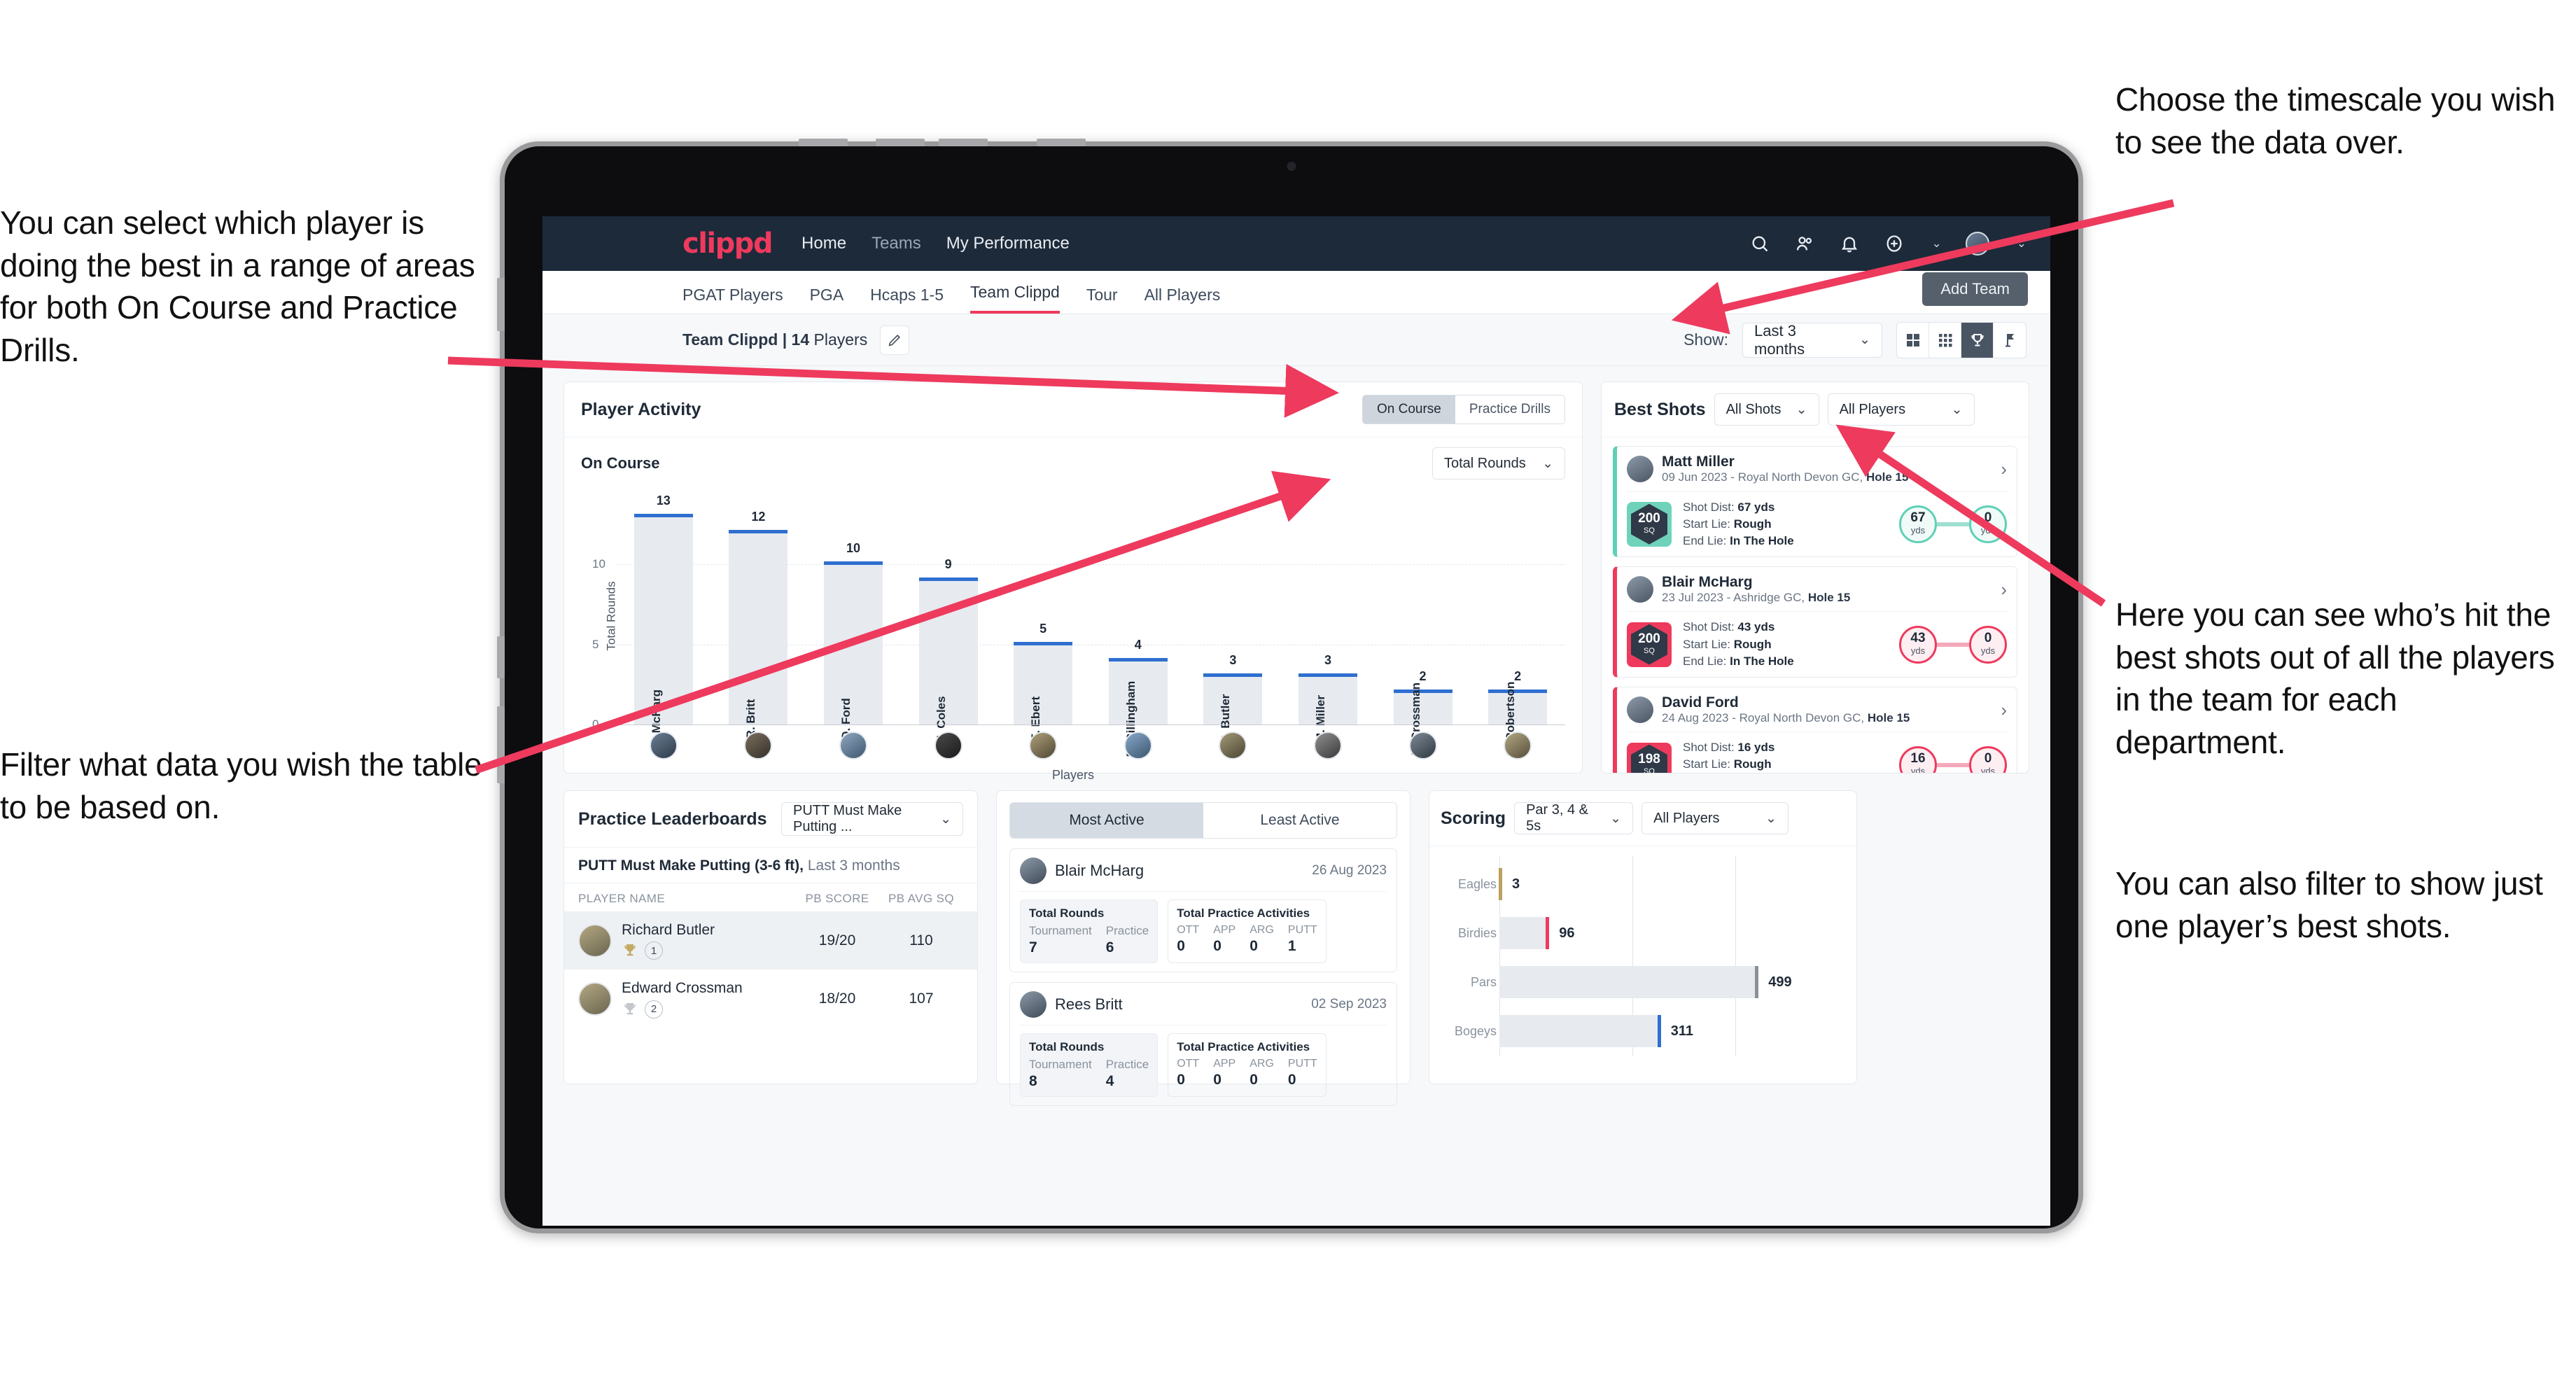 Image resolution: width=2576 pixels, height=1386 pixels. I want to click on segment-practice-drills: Practice Drills, so click(1509, 410).